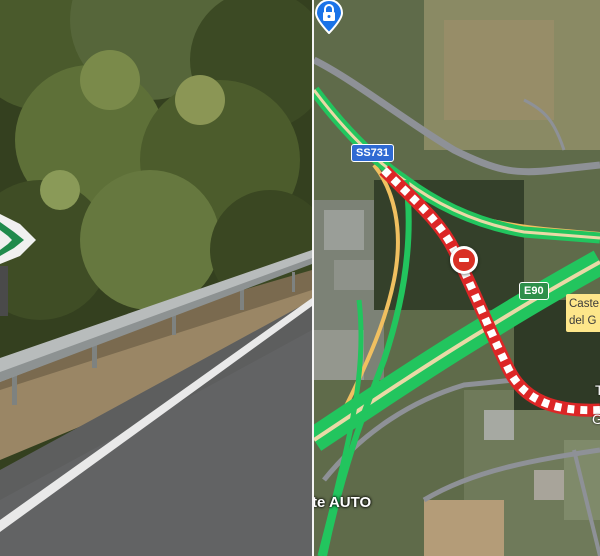 This screenshot has width=600, height=556. I want to click on edge-label-1: T, so click(597, 390).